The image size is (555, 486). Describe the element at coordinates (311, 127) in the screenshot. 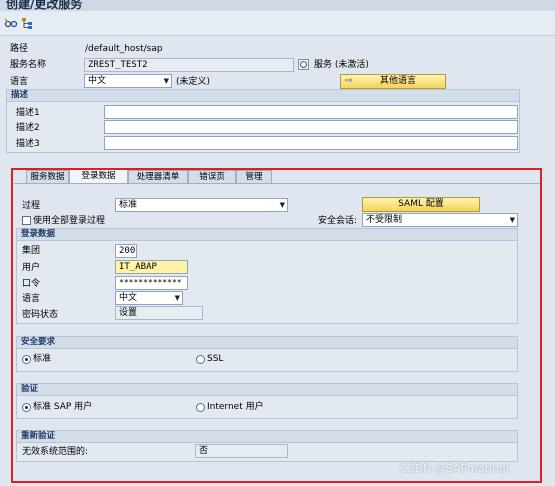

I see `description-2-input` at that location.